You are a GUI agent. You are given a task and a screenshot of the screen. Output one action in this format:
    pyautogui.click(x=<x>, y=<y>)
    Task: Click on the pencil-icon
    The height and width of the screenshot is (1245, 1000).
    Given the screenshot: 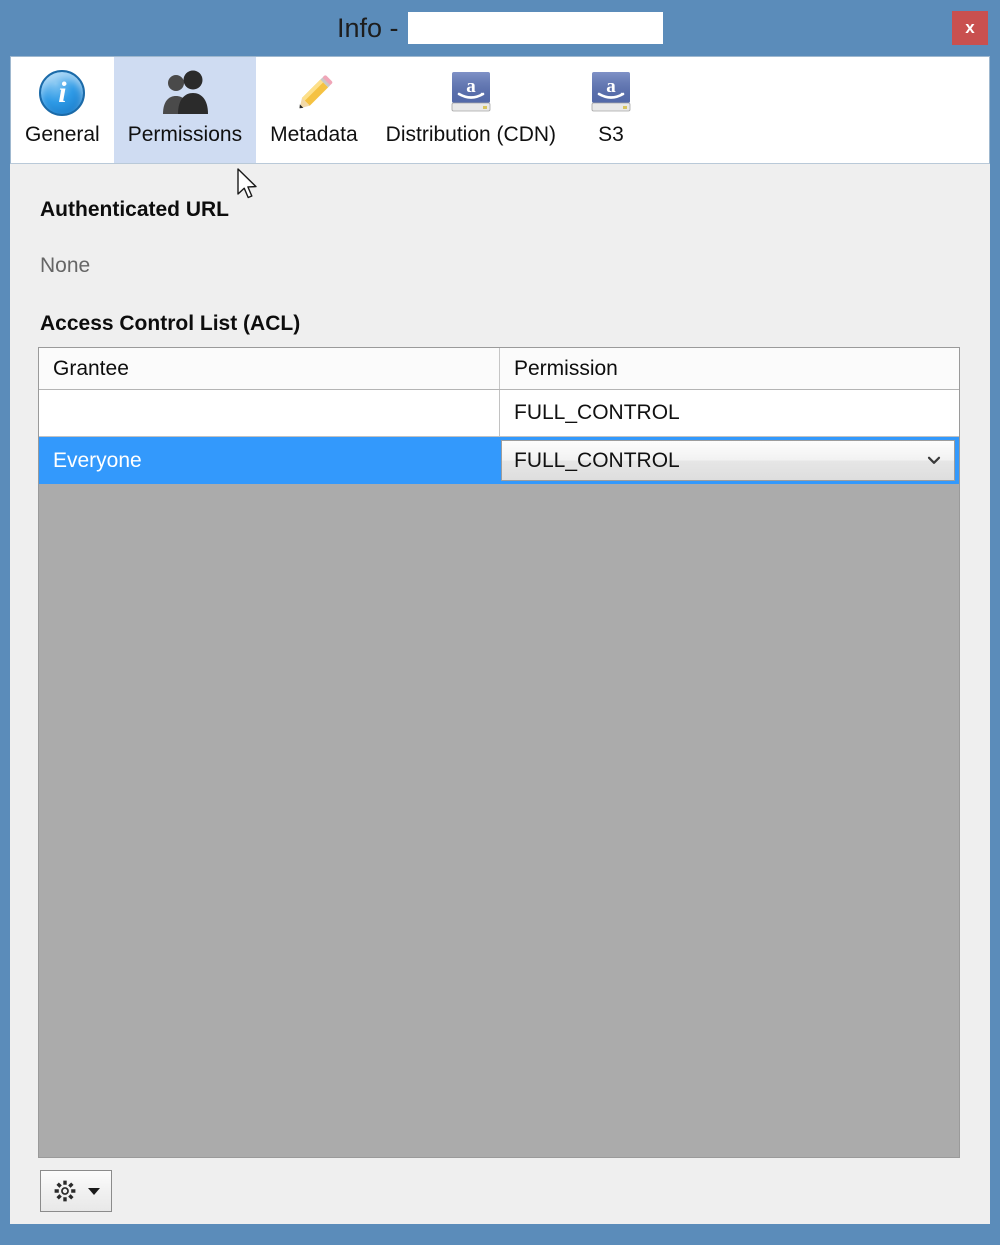 What is the action you would take?
    pyautogui.click(x=314, y=93)
    